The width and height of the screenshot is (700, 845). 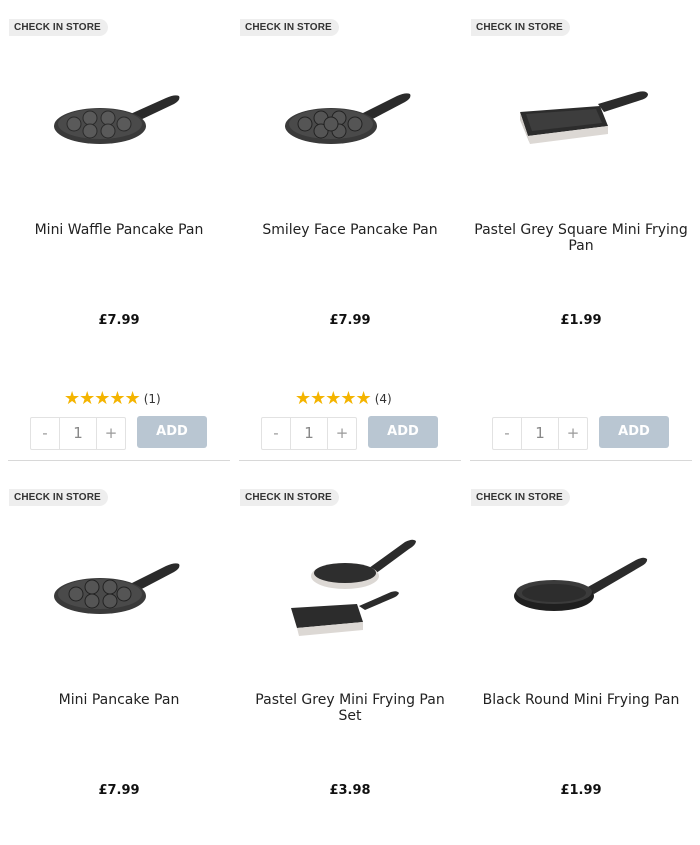 I want to click on mini-pancake-pan-icon, so click(x=117, y=588).